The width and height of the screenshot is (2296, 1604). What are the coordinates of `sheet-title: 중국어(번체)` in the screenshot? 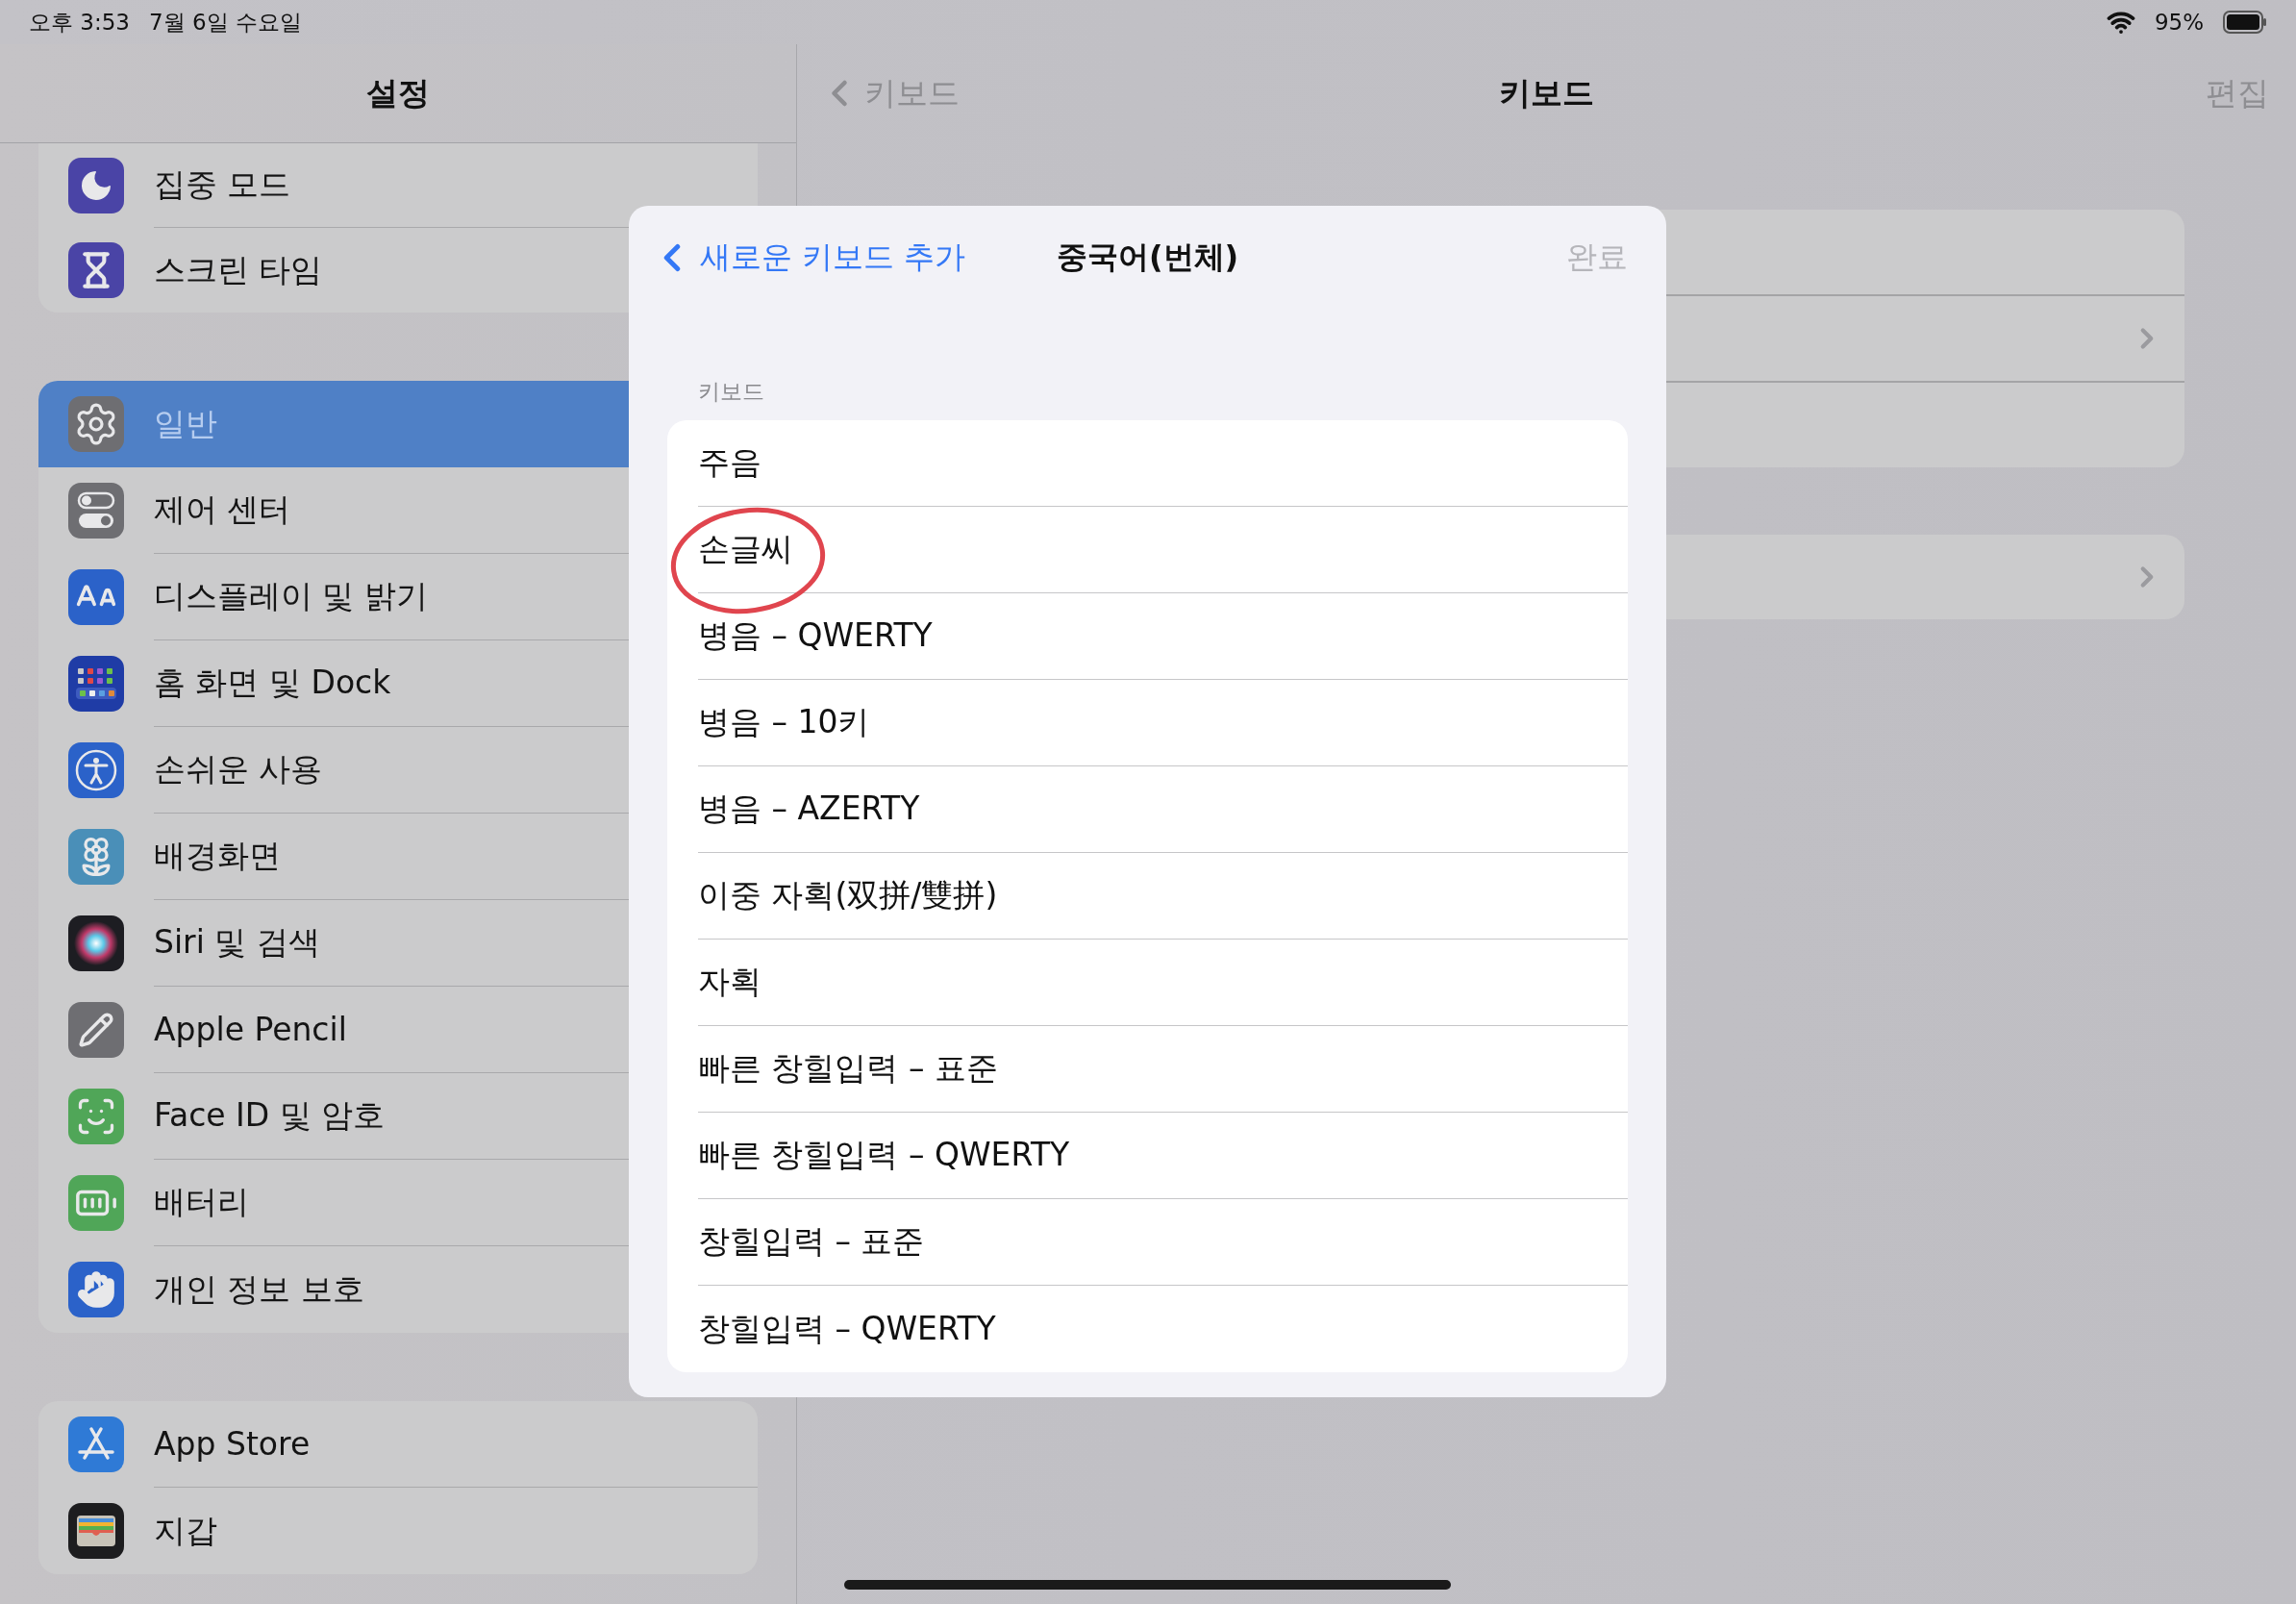 It's located at (1147, 257).